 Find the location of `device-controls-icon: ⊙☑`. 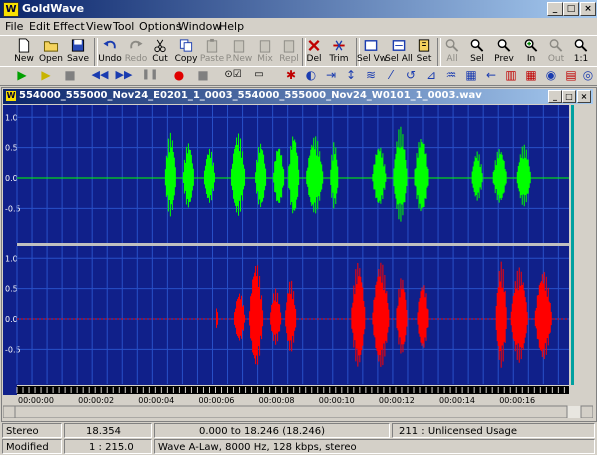

device-controls-icon: ⊙☑ is located at coordinates (233, 75).